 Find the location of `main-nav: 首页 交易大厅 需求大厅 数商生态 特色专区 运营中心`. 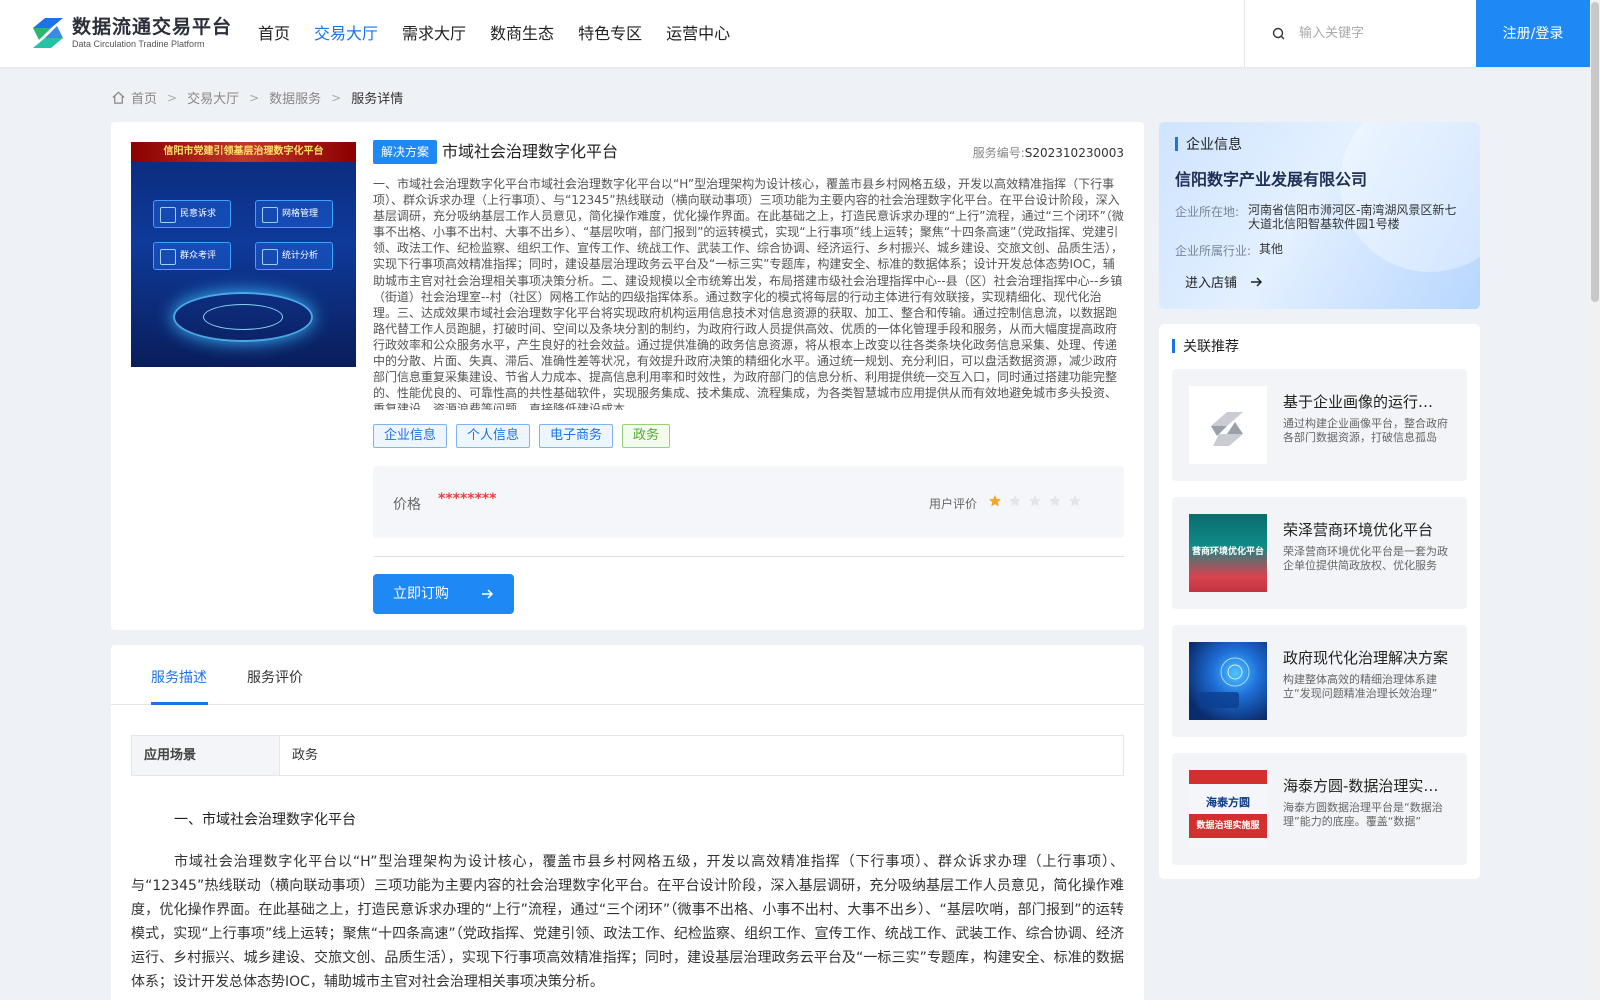

main-nav: 首页 交易大厅 需求大厅 数商生态 特色专区 运营中心 is located at coordinates (506, 33).